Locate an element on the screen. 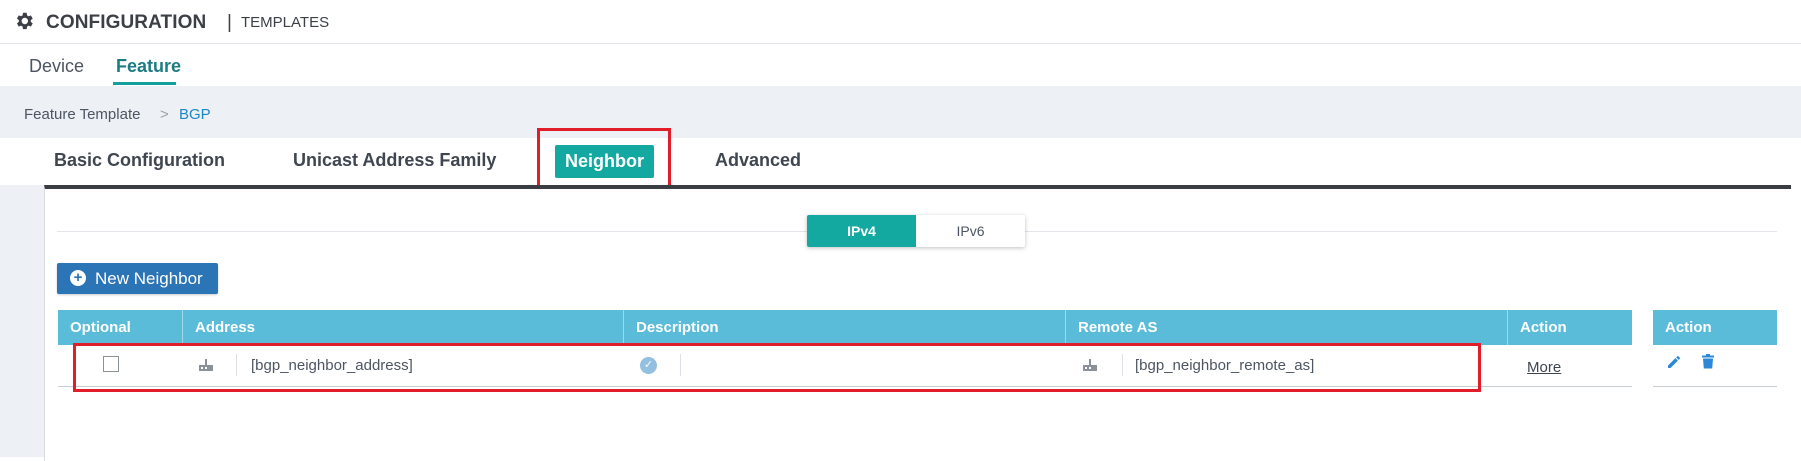  trash-icon is located at coordinates (1708, 361).